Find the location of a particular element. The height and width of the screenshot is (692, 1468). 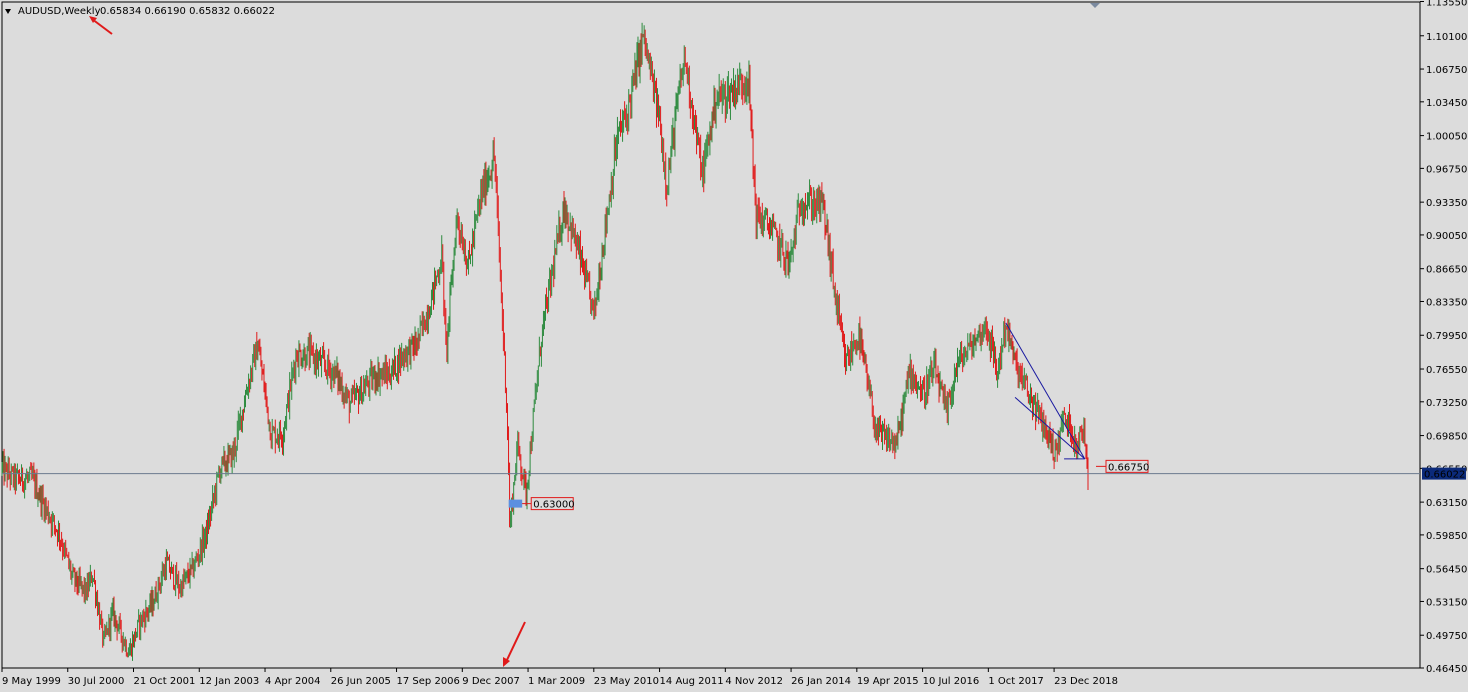

price-label-text: 0.63000 is located at coordinates (553, 505).